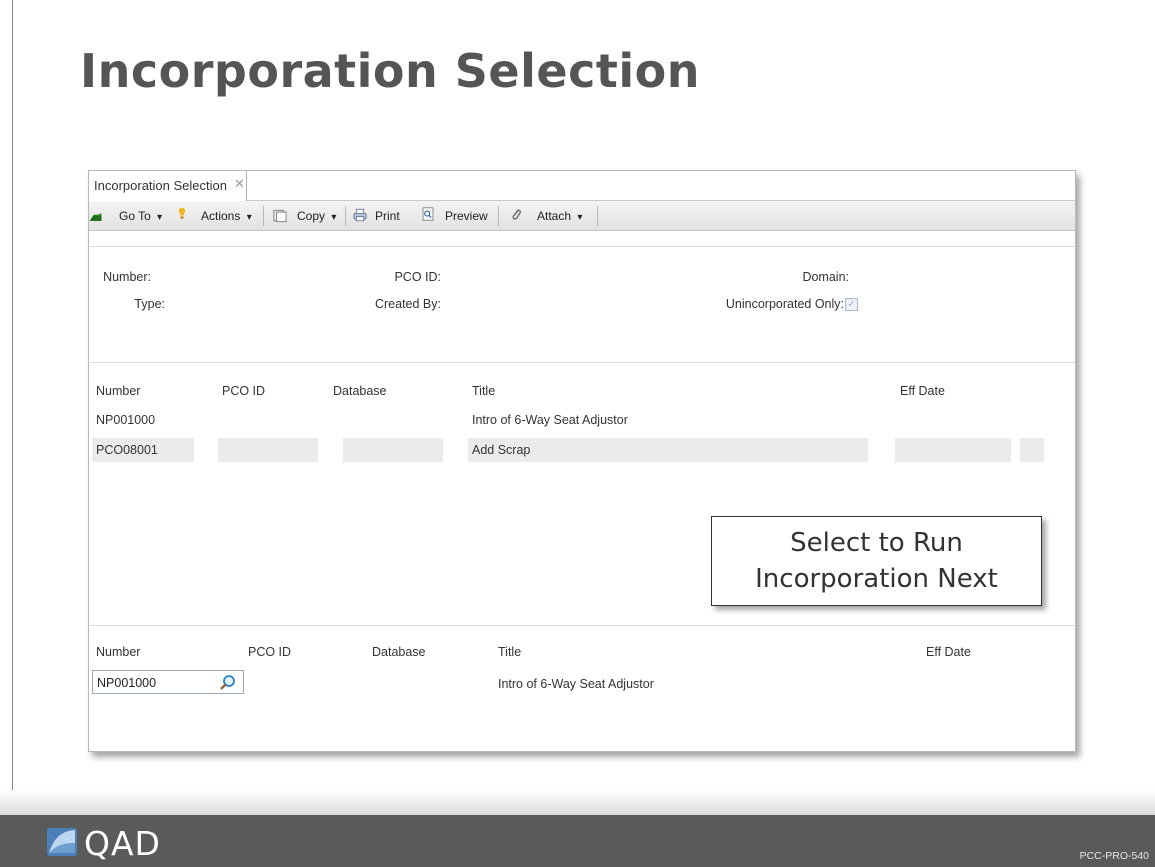 This screenshot has height=867, width=1155. Describe the element at coordinates (268, 450) in the screenshot. I see `row-pco-id` at that location.